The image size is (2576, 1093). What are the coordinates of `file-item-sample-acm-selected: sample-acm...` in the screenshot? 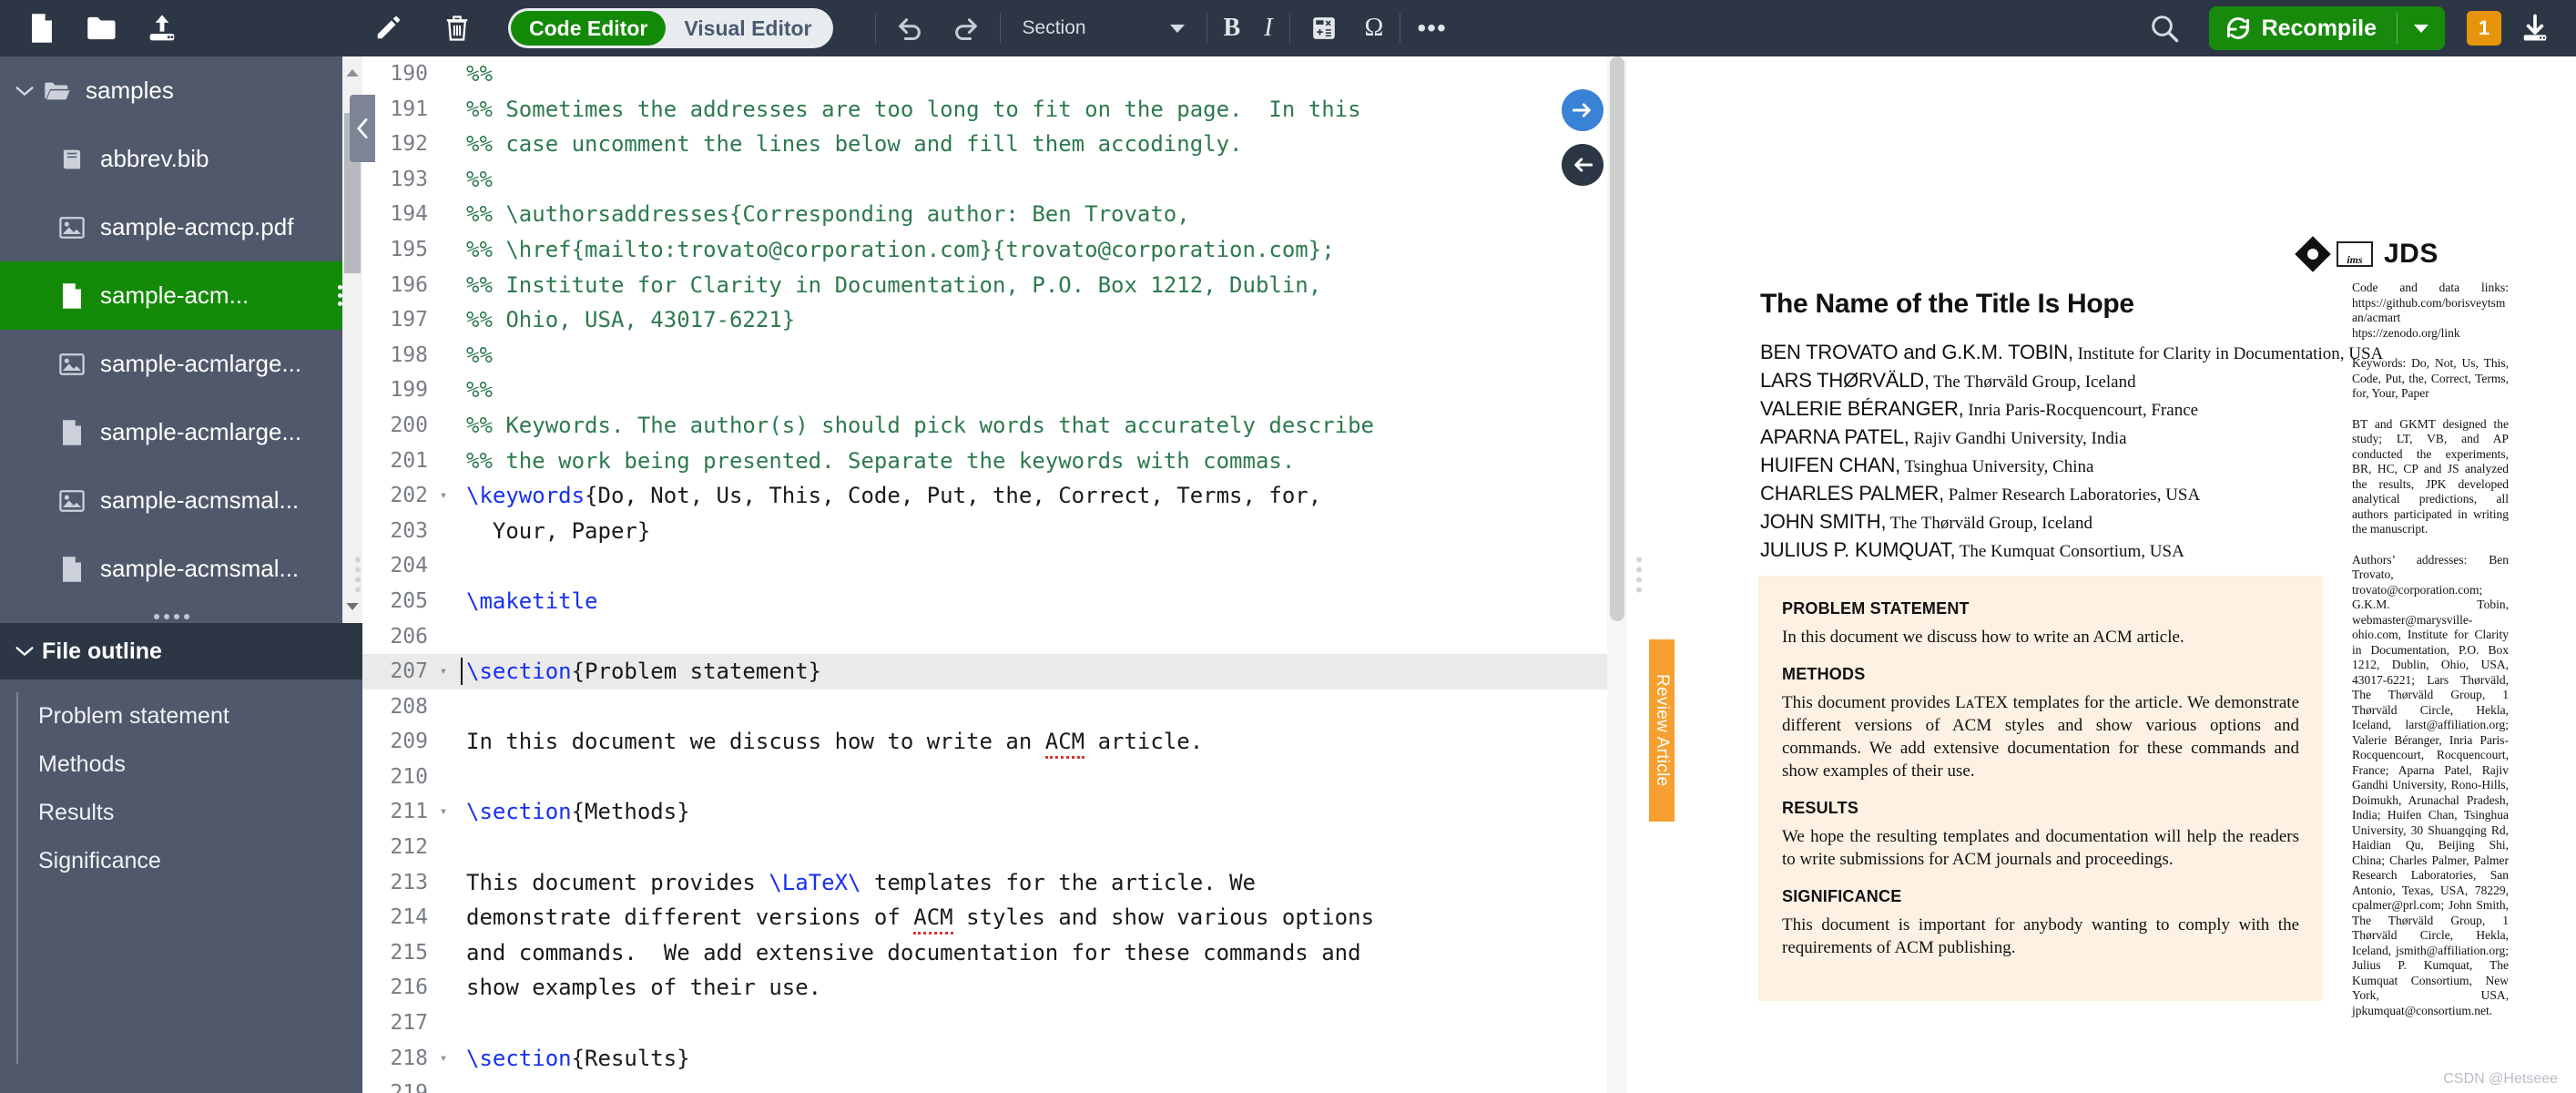 It's located at (181, 296).